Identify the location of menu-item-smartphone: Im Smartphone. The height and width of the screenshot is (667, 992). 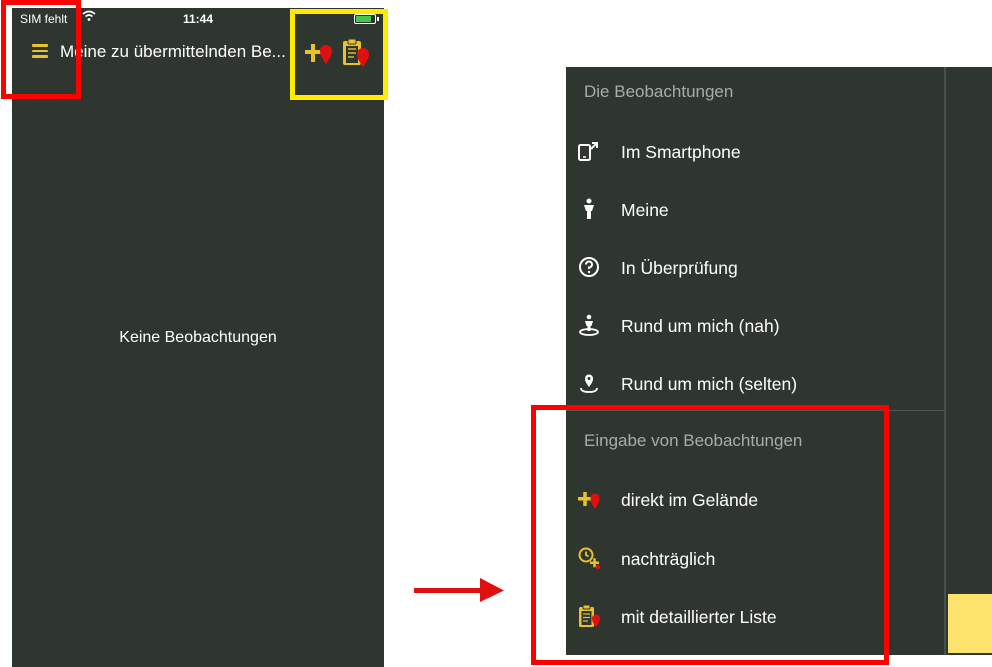
(755, 151).